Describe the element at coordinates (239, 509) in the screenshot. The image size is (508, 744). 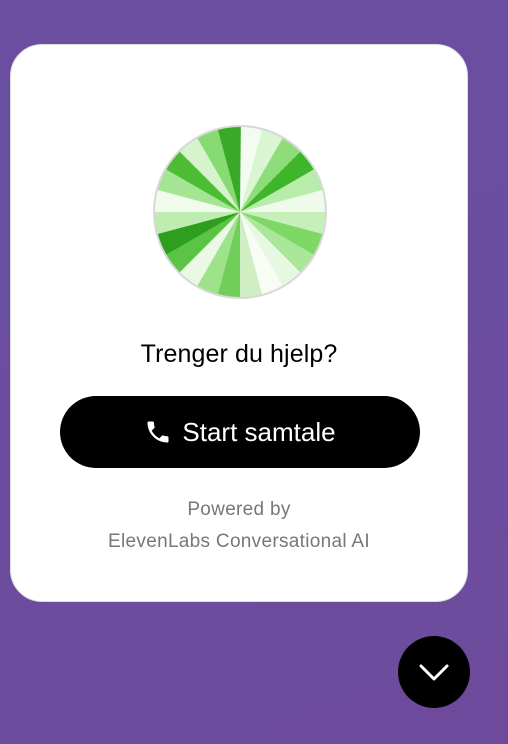
I see `powered-by-line: Powered by` at that location.